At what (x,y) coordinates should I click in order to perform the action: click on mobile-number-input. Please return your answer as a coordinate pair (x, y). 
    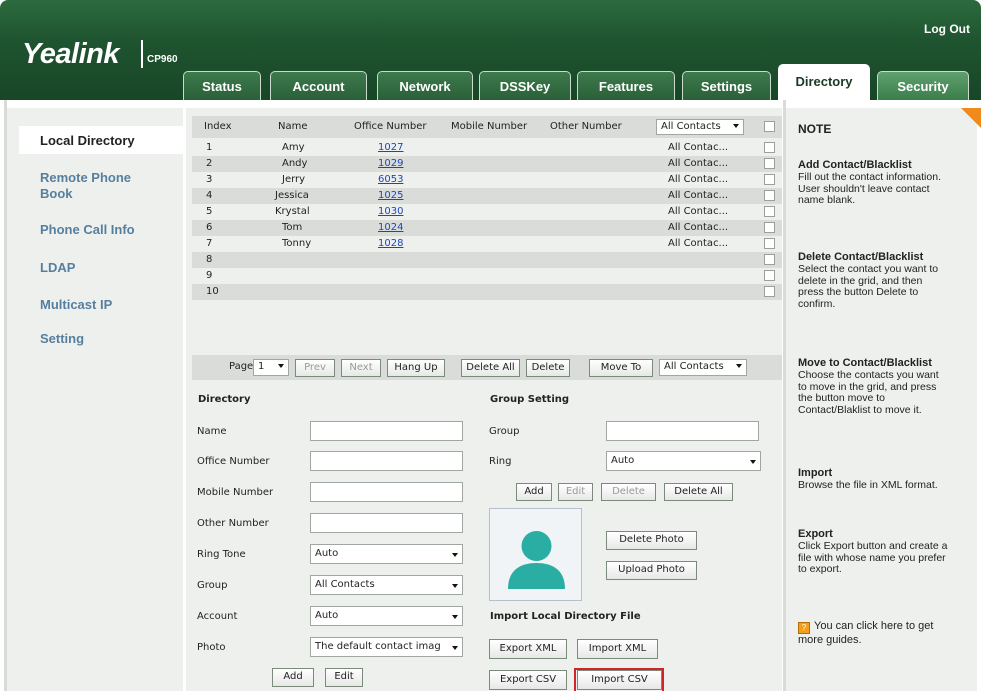
    Looking at the image, I should click on (386, 492).